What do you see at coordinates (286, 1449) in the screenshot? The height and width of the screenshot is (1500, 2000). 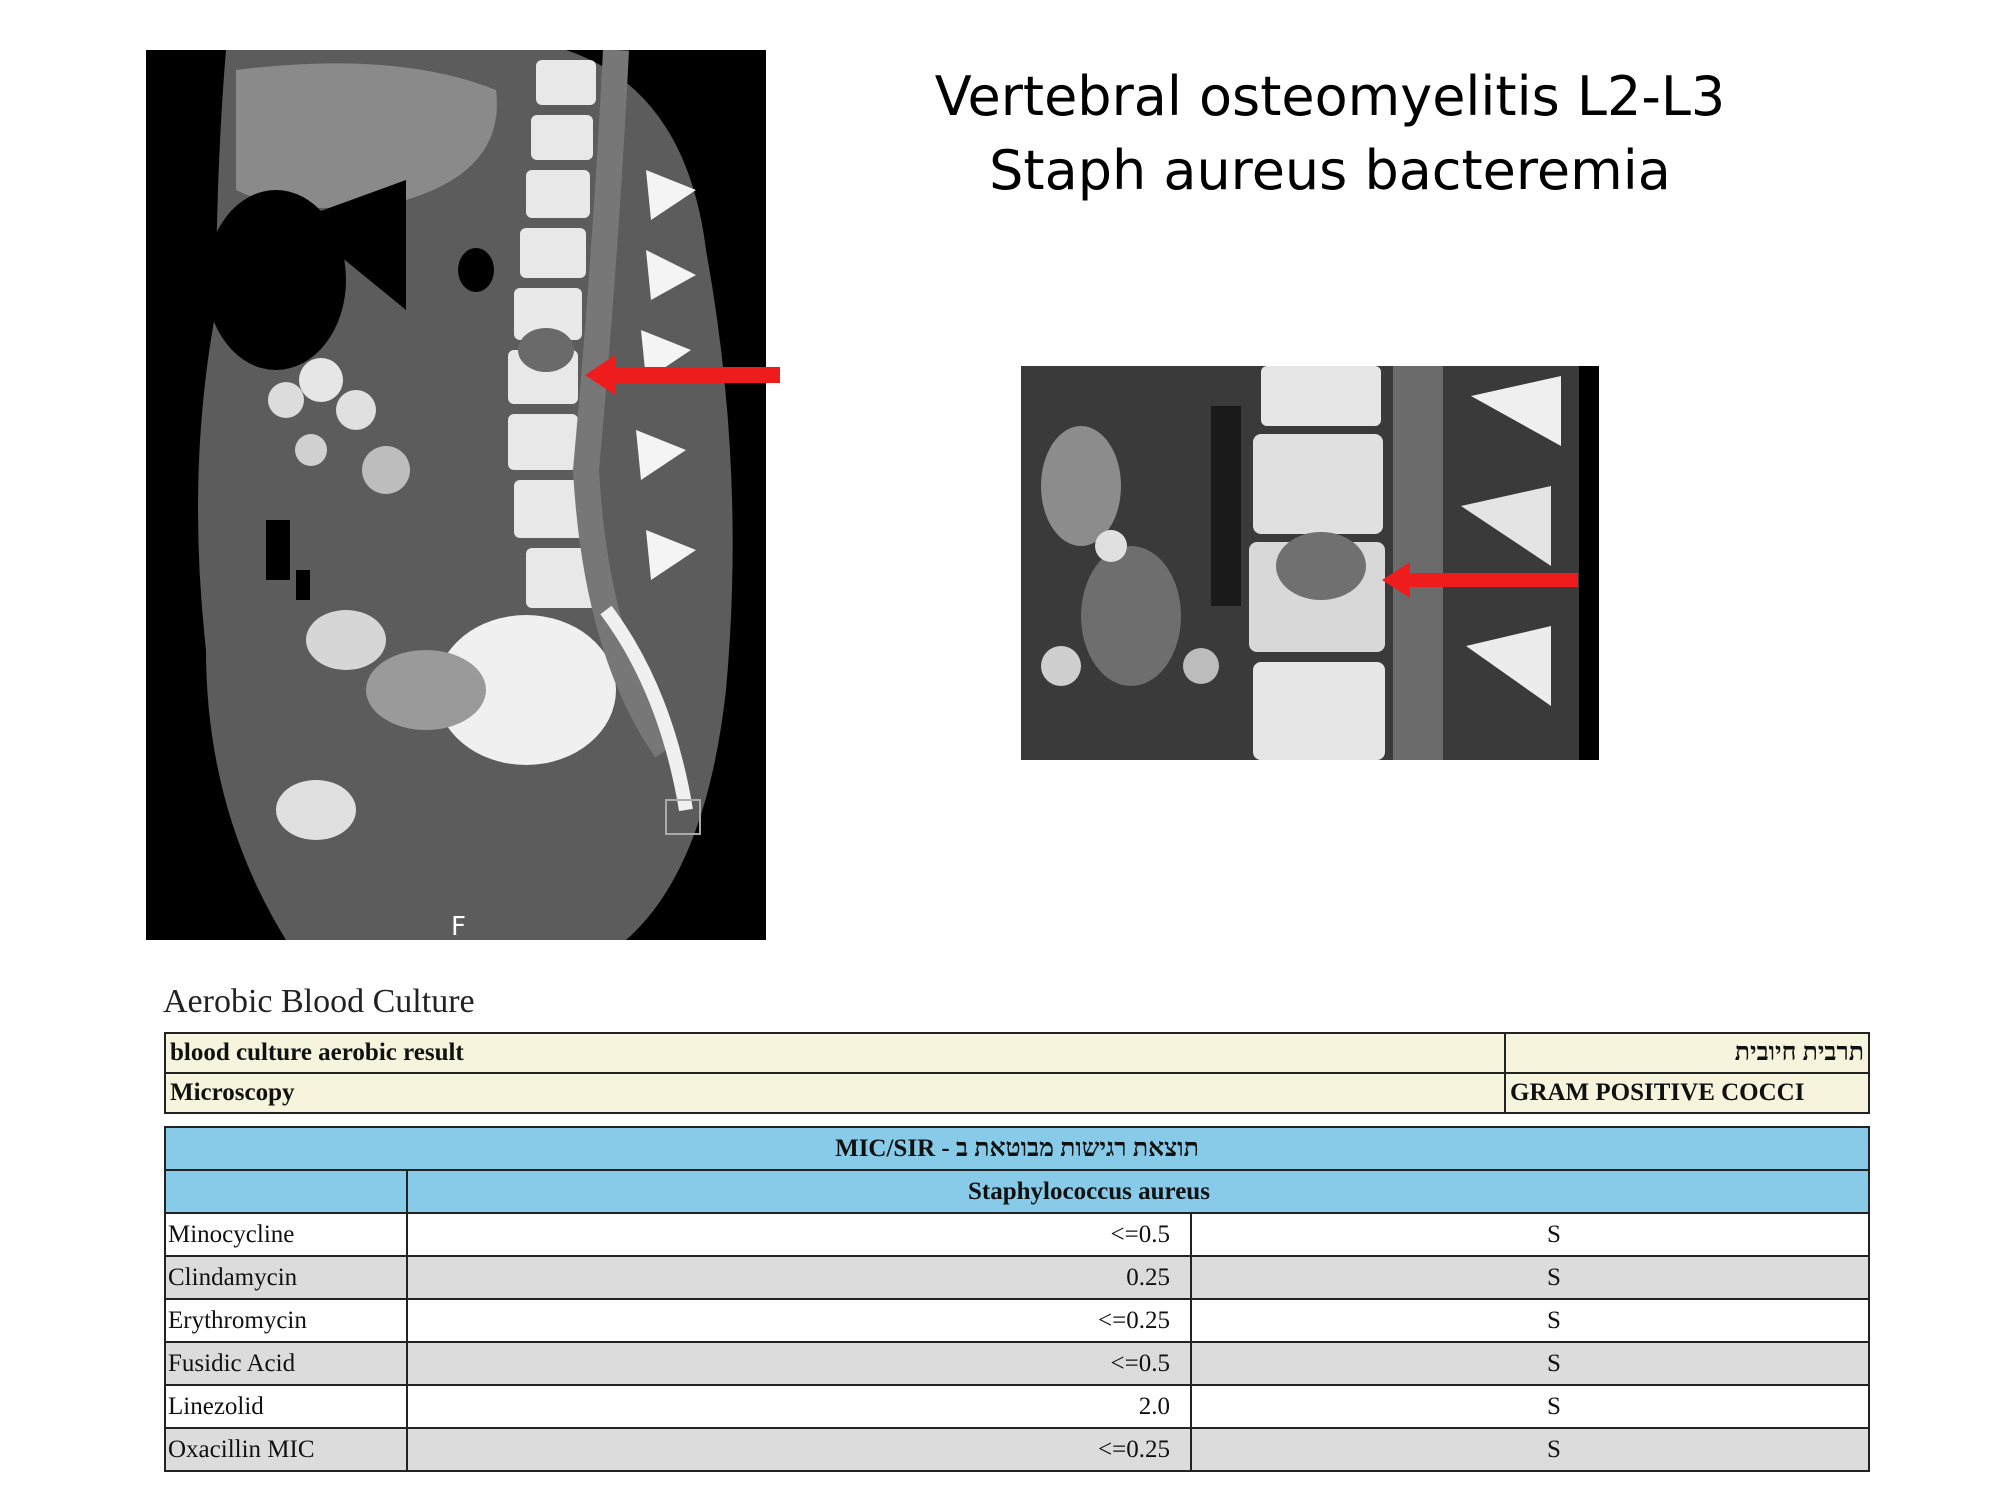 I see `drug-name: Oxacillin MIC` at bounding box center [286, 1449].